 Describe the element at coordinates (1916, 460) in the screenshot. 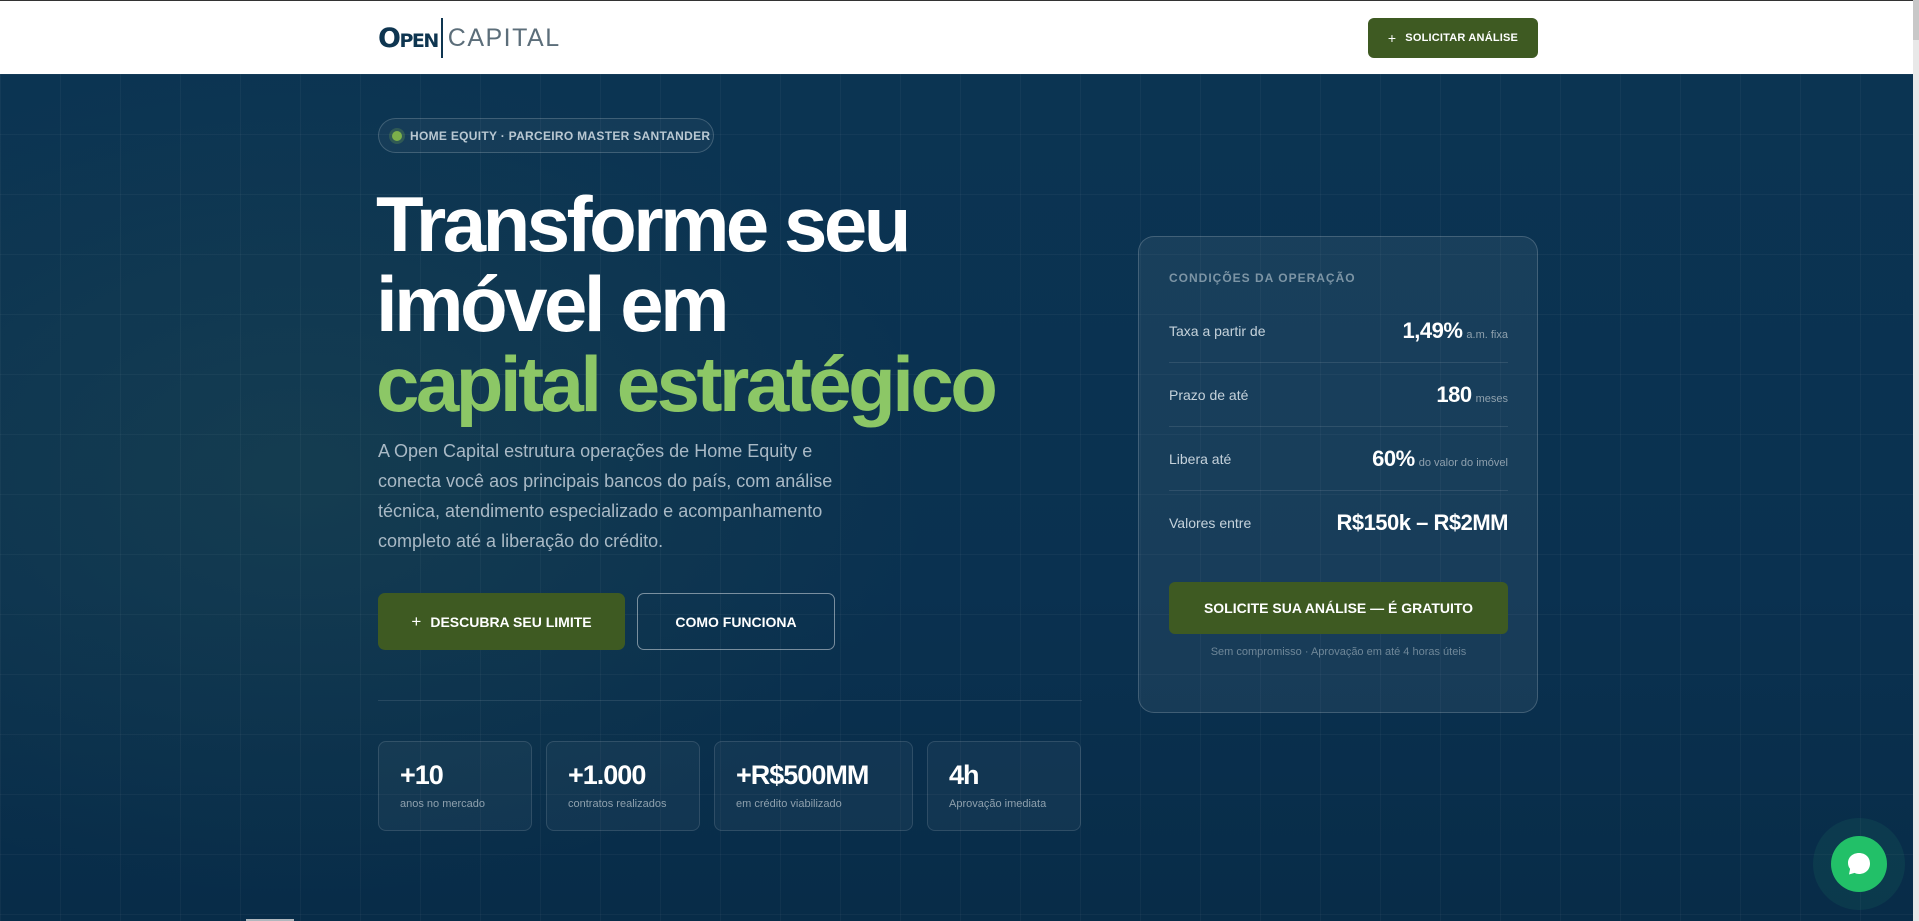

I see `page-scrollbar` at that location.